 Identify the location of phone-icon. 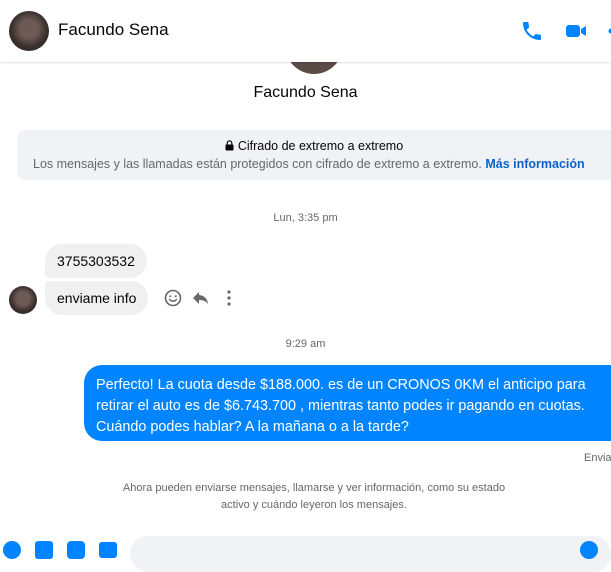
(532, 31).